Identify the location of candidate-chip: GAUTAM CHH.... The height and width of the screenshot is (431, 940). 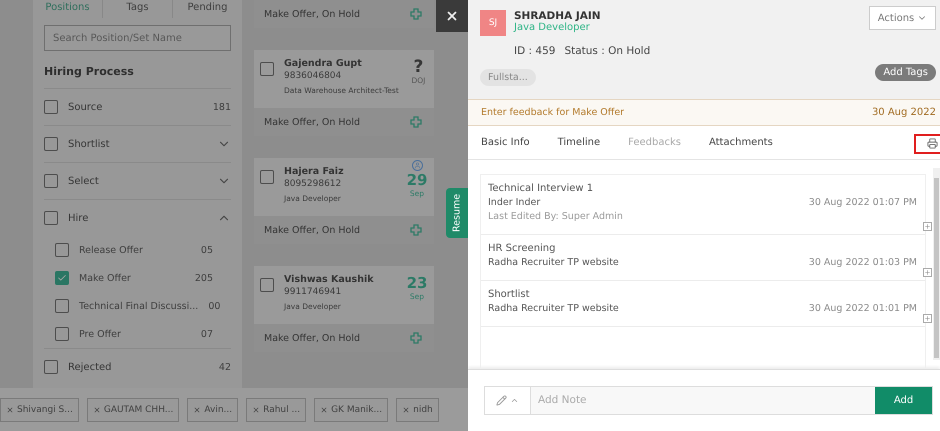
(133, 410).